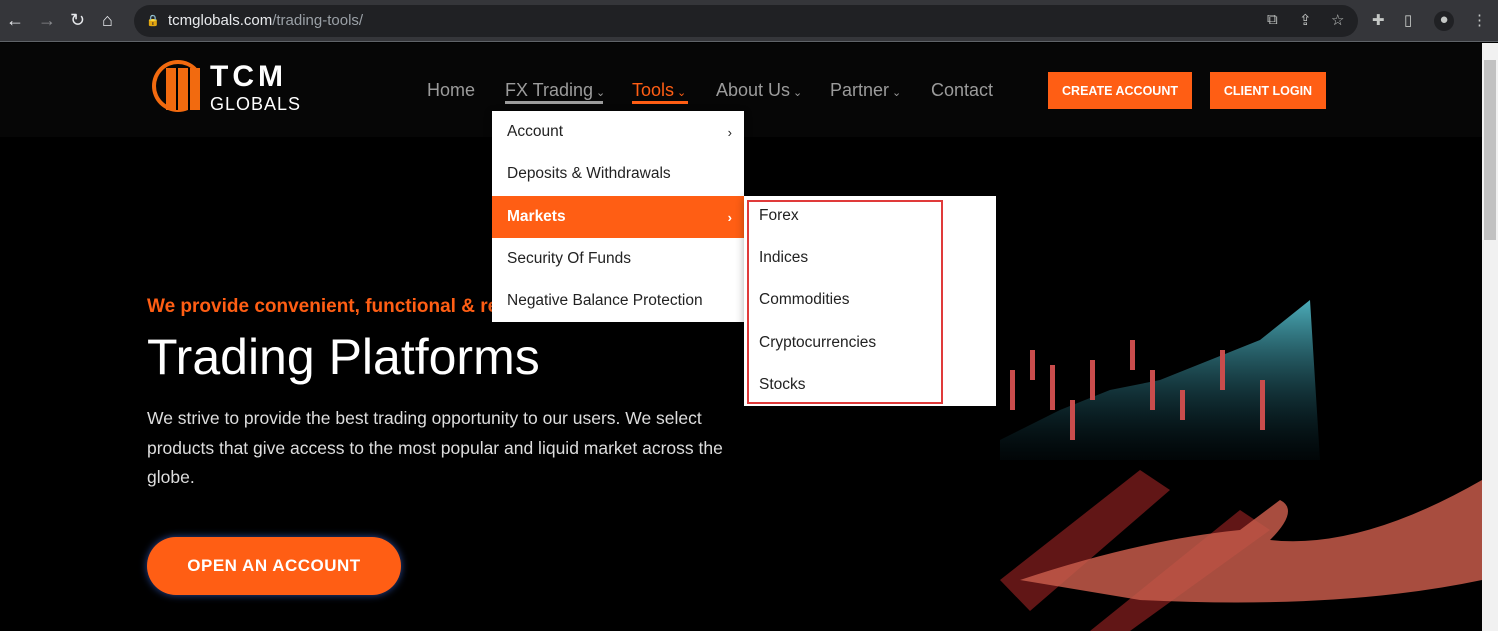  I want to click on open-account-button: OPEN AN ACCOUNT, so click(274, 566).